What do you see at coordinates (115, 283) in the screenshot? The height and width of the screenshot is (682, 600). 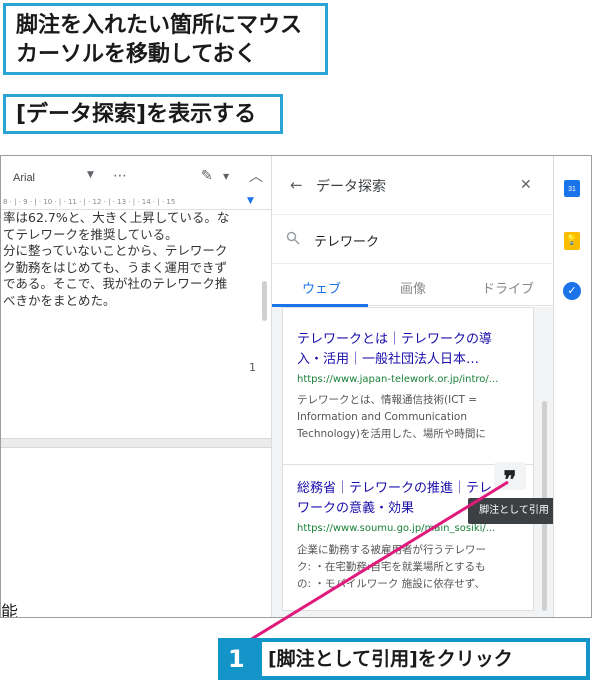 I see `doc-line: である。そこで、我が社のテレワーク推` at bounding box center [115, 283].